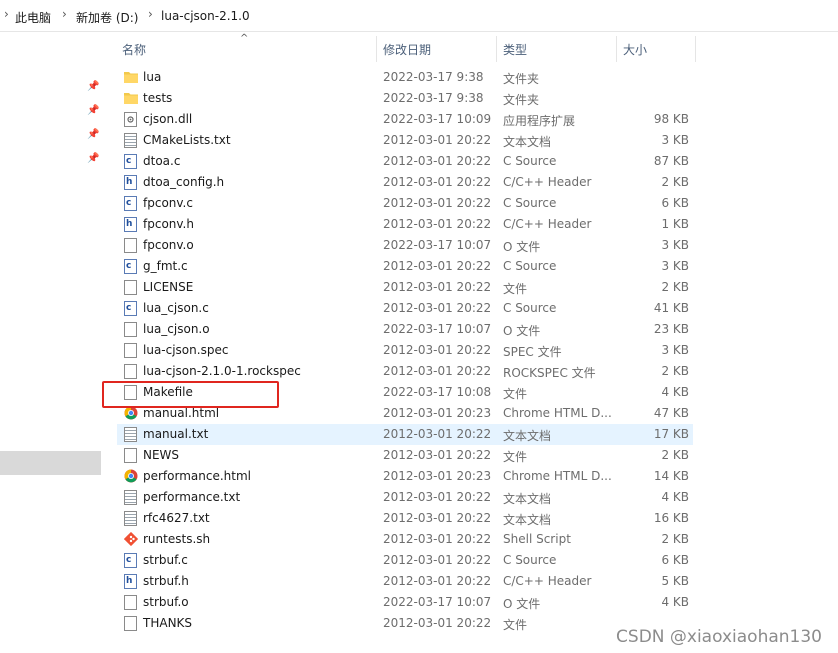 The width and height of the screenshot is (838, 653). What do you see at coordinates (50, 463) in the screenshot?
I see `navigation-selected-item` at bounding box center [50, 463].